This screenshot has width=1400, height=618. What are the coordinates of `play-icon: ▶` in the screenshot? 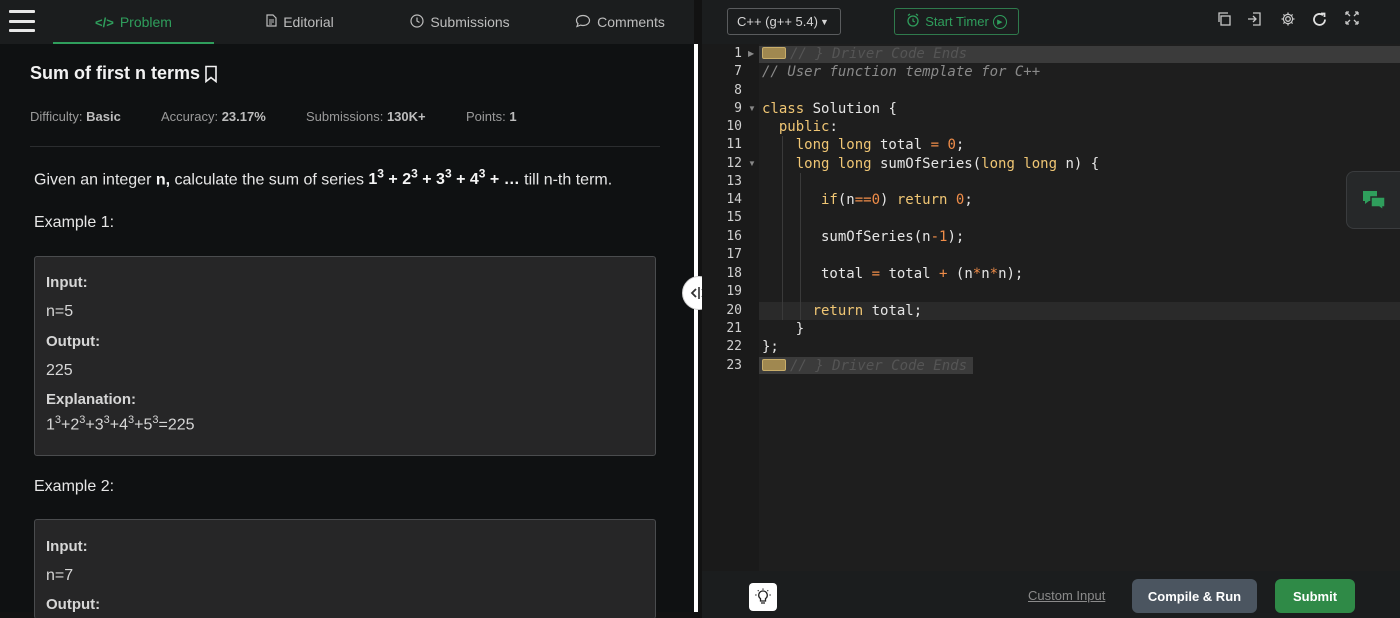 It's located at (999, 21).